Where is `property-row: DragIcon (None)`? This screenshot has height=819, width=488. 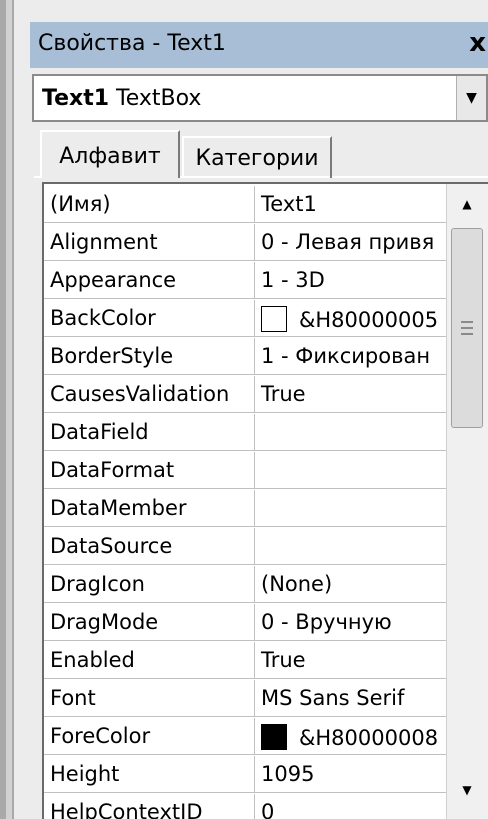 property-row: DragIcon (None) is located at coordinates (245, 585).